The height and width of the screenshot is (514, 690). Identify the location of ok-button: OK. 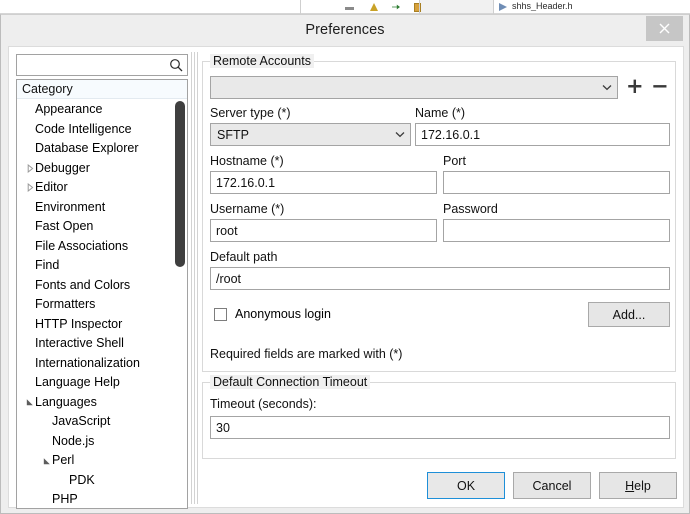
(466, 485).